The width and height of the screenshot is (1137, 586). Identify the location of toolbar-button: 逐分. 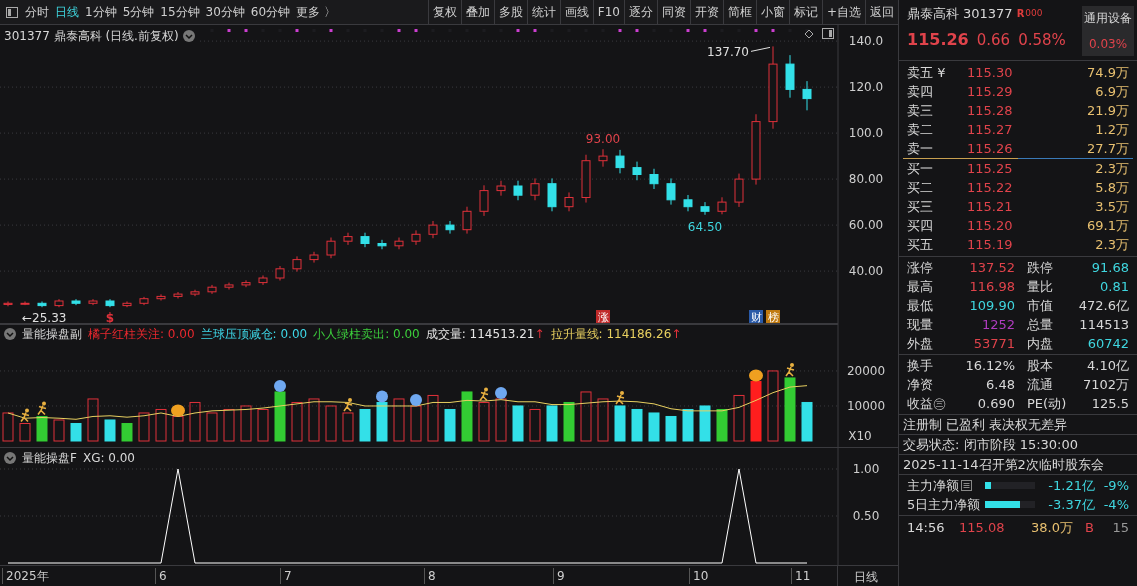
(640, 12).